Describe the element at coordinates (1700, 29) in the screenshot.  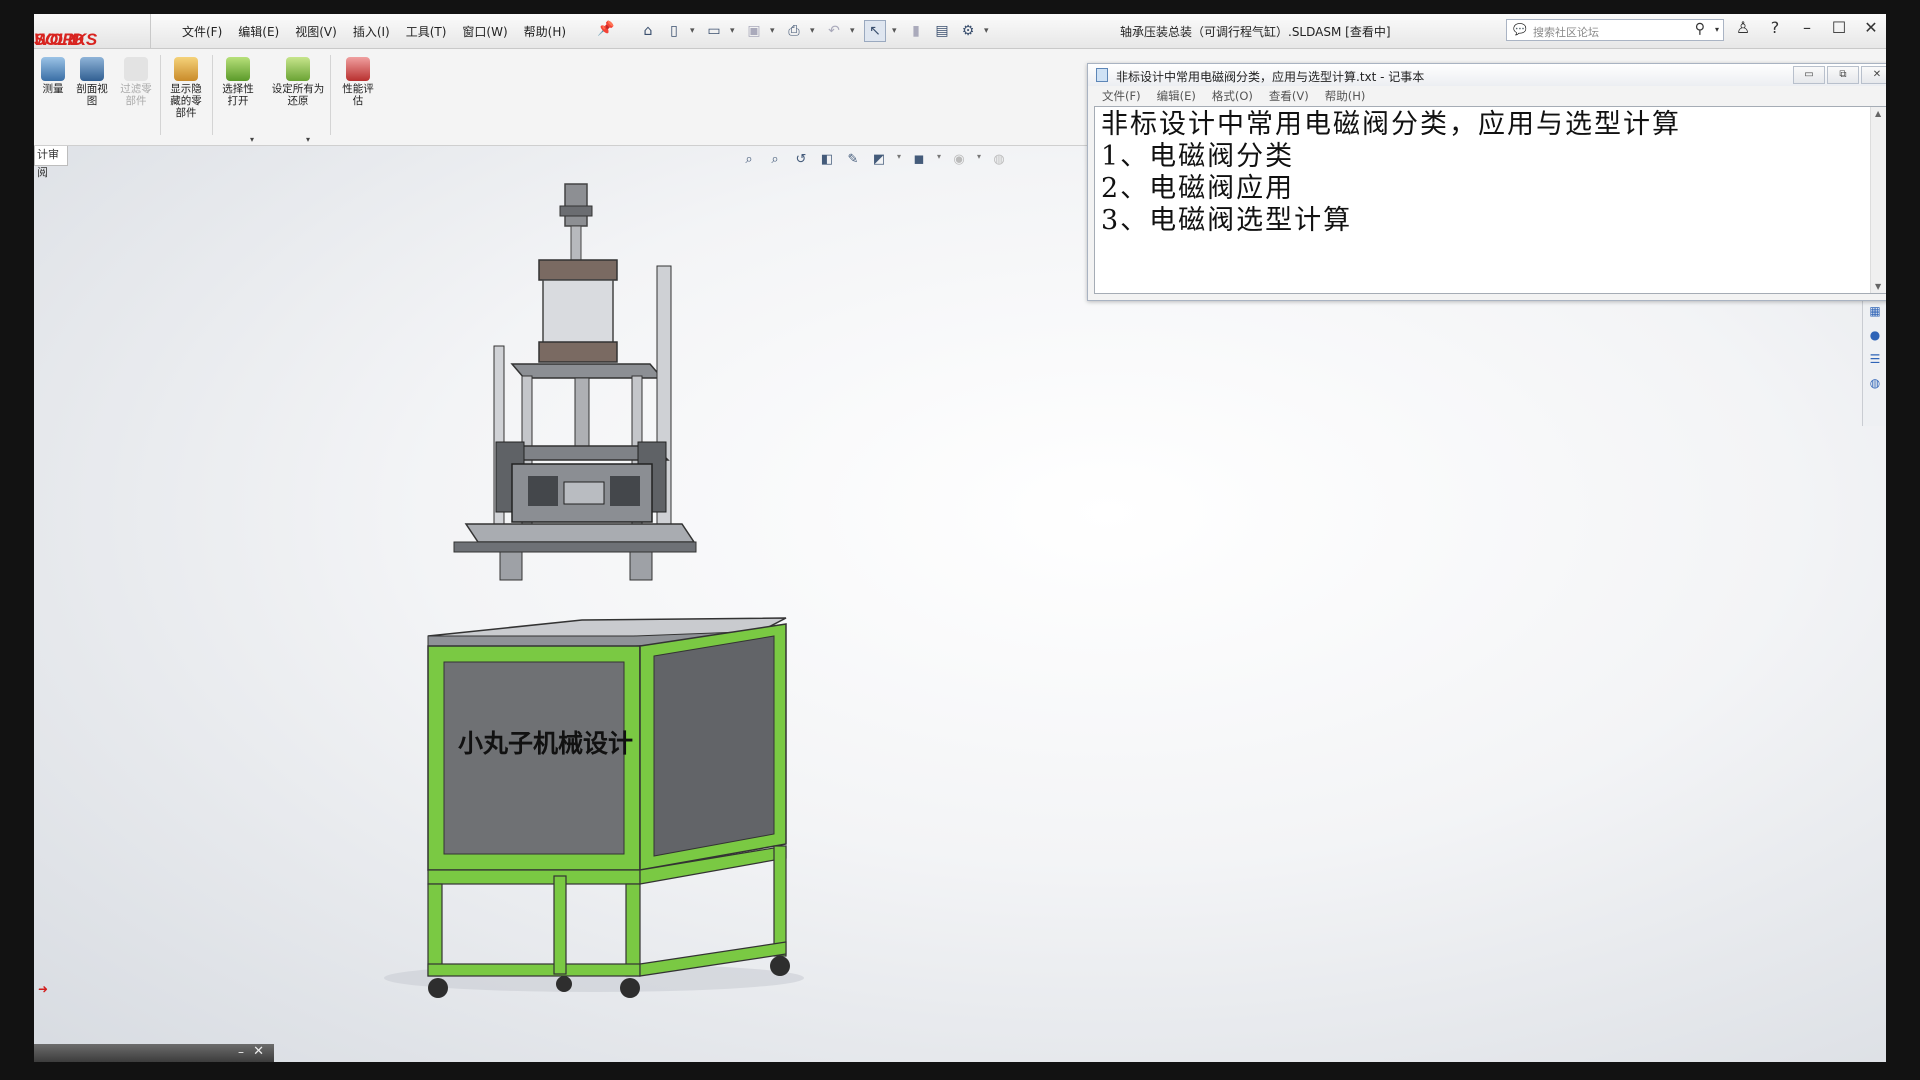
I see `search-icon: ⚲` at that location.